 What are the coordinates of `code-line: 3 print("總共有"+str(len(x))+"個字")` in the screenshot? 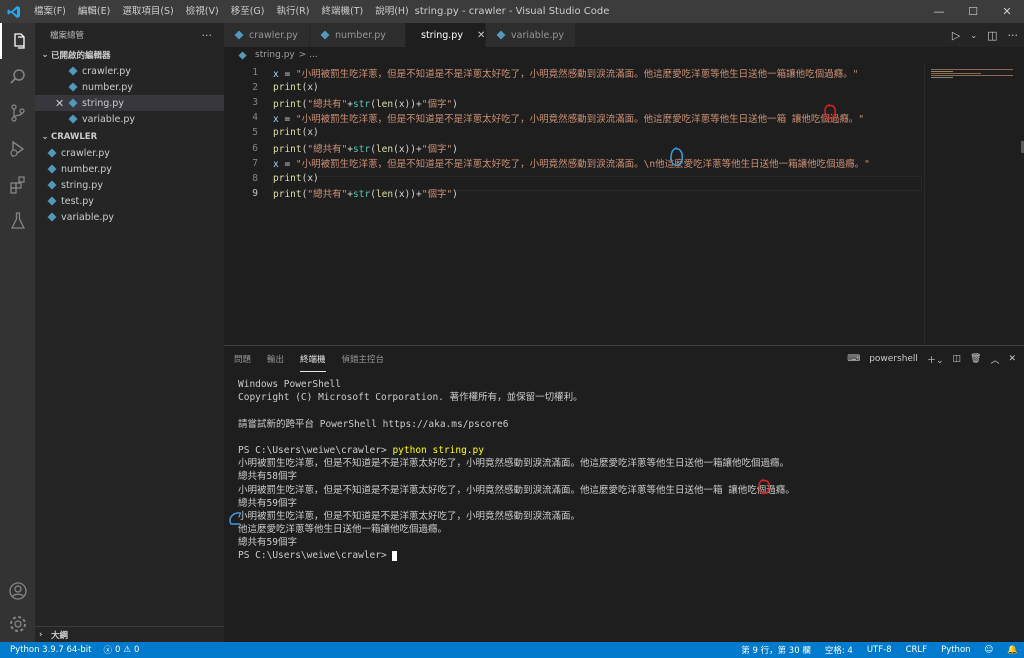 It's located at (341, 102).